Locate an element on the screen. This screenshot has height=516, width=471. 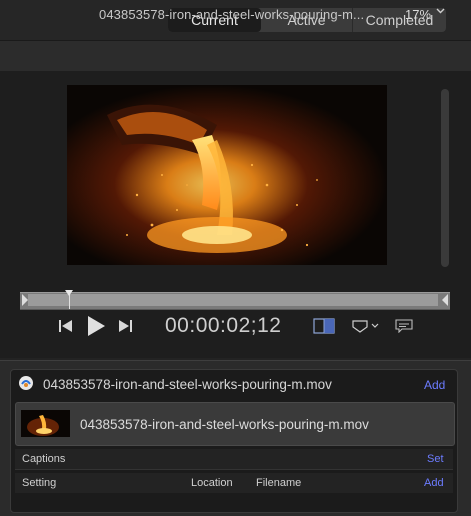
in-point-icon is located at coordinates (25, 300).